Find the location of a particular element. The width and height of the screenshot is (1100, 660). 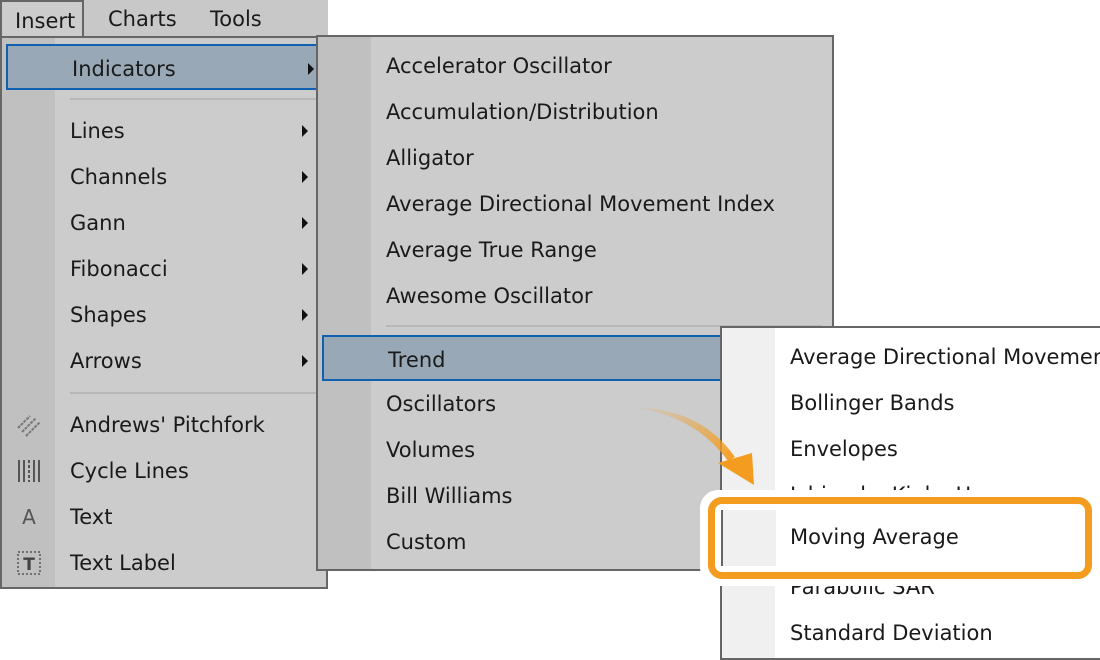

cycle-lines-icon is located at coordinates (29, 471).